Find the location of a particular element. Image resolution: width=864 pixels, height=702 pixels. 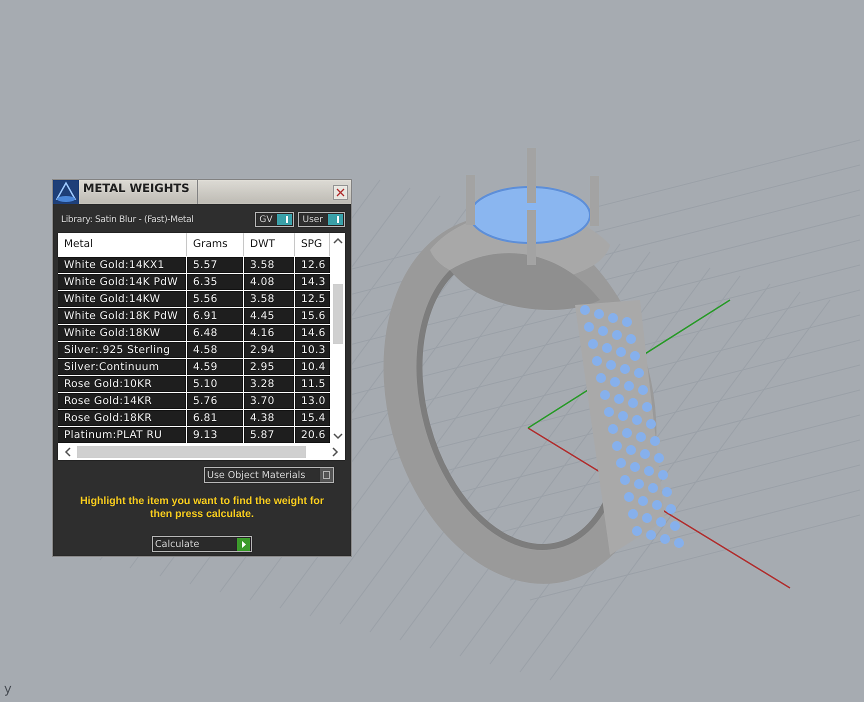

table-cell: Rose Gold:10KR is located at coordinates (122, 384).